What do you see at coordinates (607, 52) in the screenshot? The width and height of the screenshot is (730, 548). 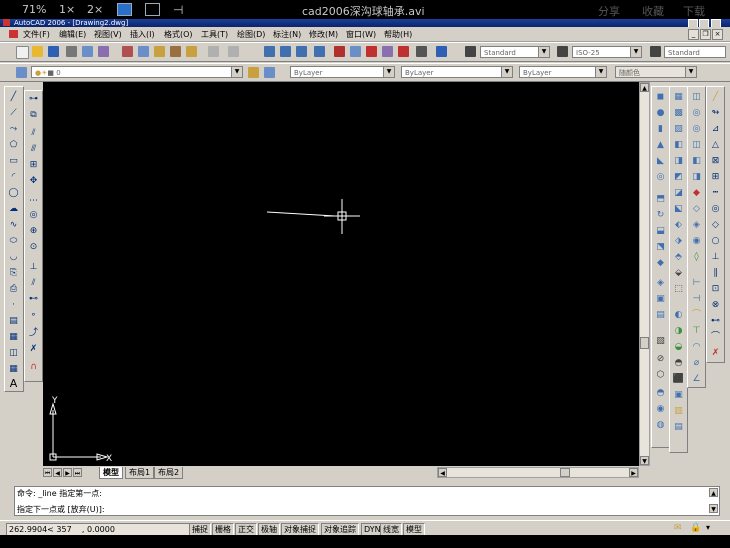 I see `dim-style-select: ISO-25 ▼` at bounding box center [607, 52].